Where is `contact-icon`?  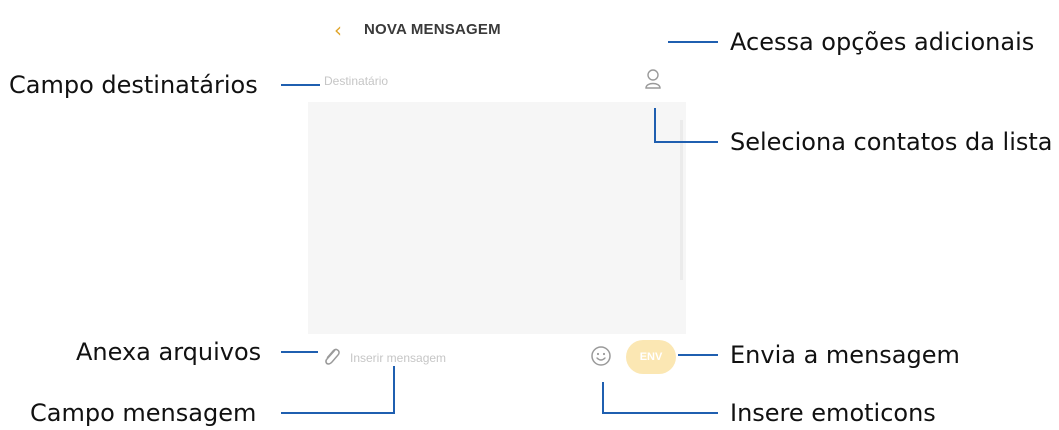 contact-icon is located at coordinates (653, 79).